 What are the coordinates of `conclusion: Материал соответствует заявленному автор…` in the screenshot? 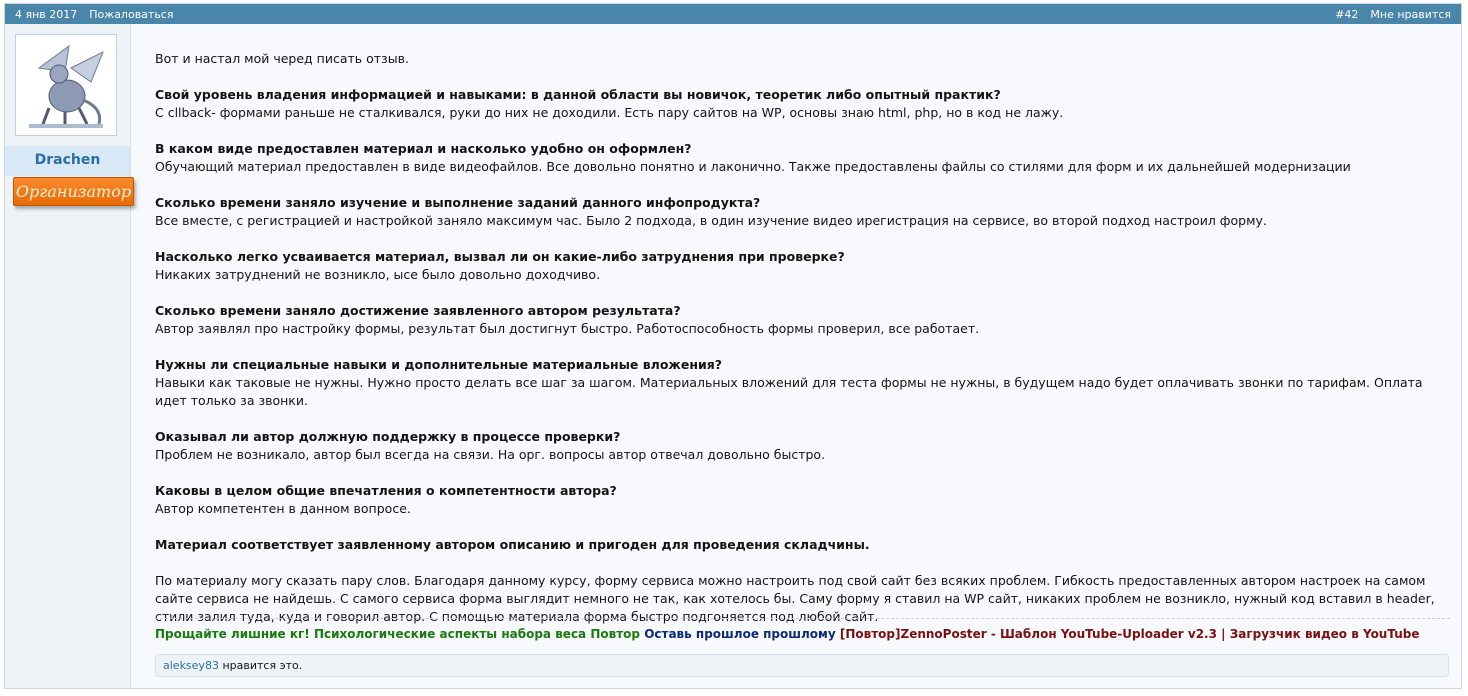 It's located at (802, 545).